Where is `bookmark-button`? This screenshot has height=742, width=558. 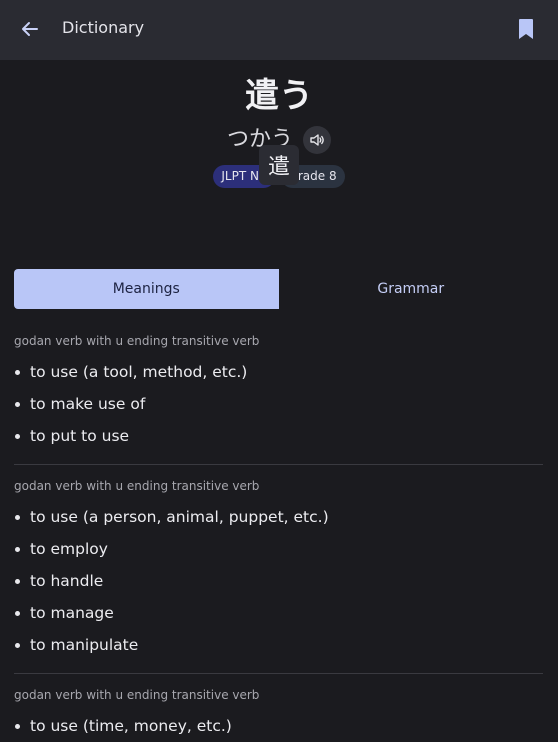
bookmark-button is located at coordinates (527, 30).